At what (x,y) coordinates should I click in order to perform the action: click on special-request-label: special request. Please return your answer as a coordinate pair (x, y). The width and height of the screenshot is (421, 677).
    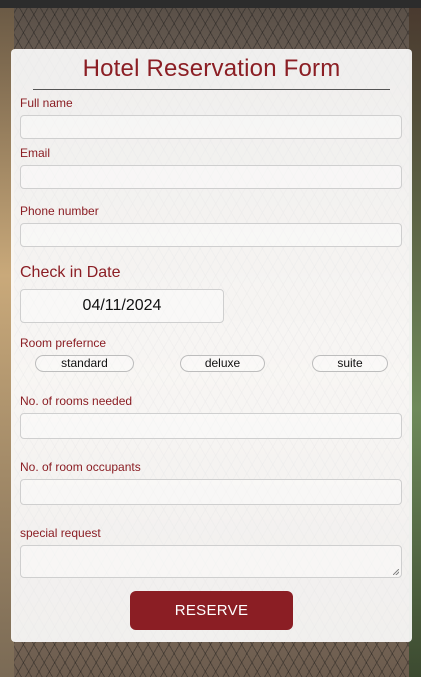
    Looking at the image, I should click on (60, 533).